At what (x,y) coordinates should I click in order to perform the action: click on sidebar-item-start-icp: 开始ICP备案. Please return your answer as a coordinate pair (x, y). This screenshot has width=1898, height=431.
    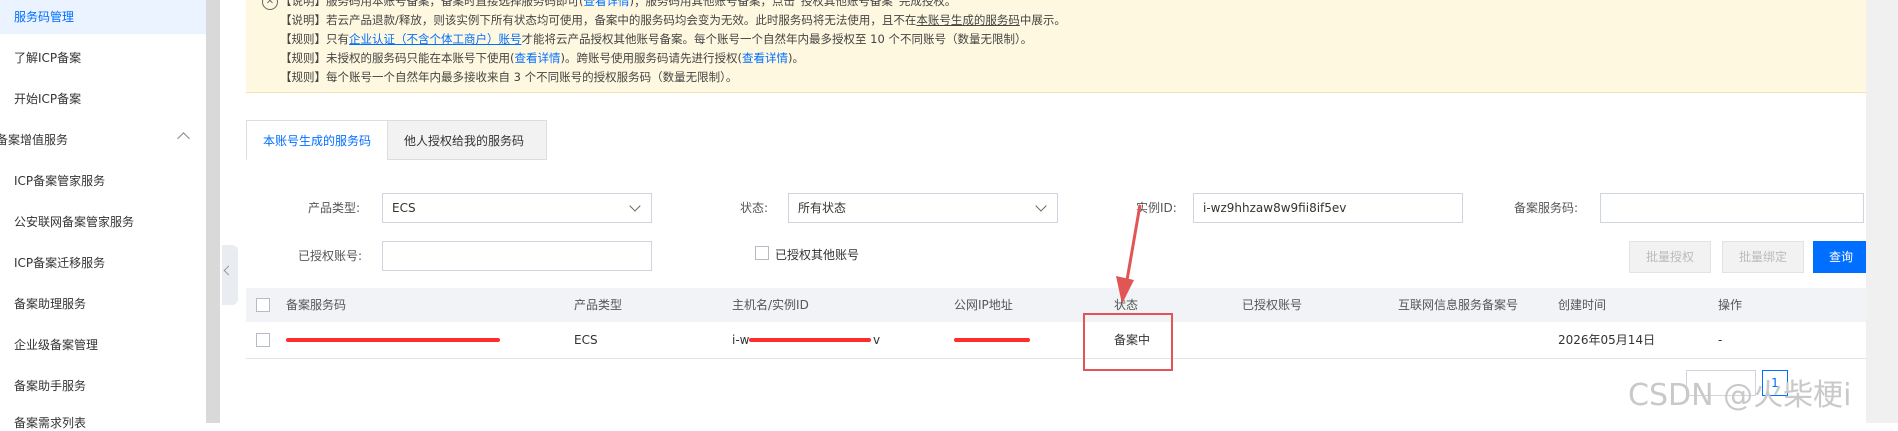
    Looking at the image, I should click on (47, 98).